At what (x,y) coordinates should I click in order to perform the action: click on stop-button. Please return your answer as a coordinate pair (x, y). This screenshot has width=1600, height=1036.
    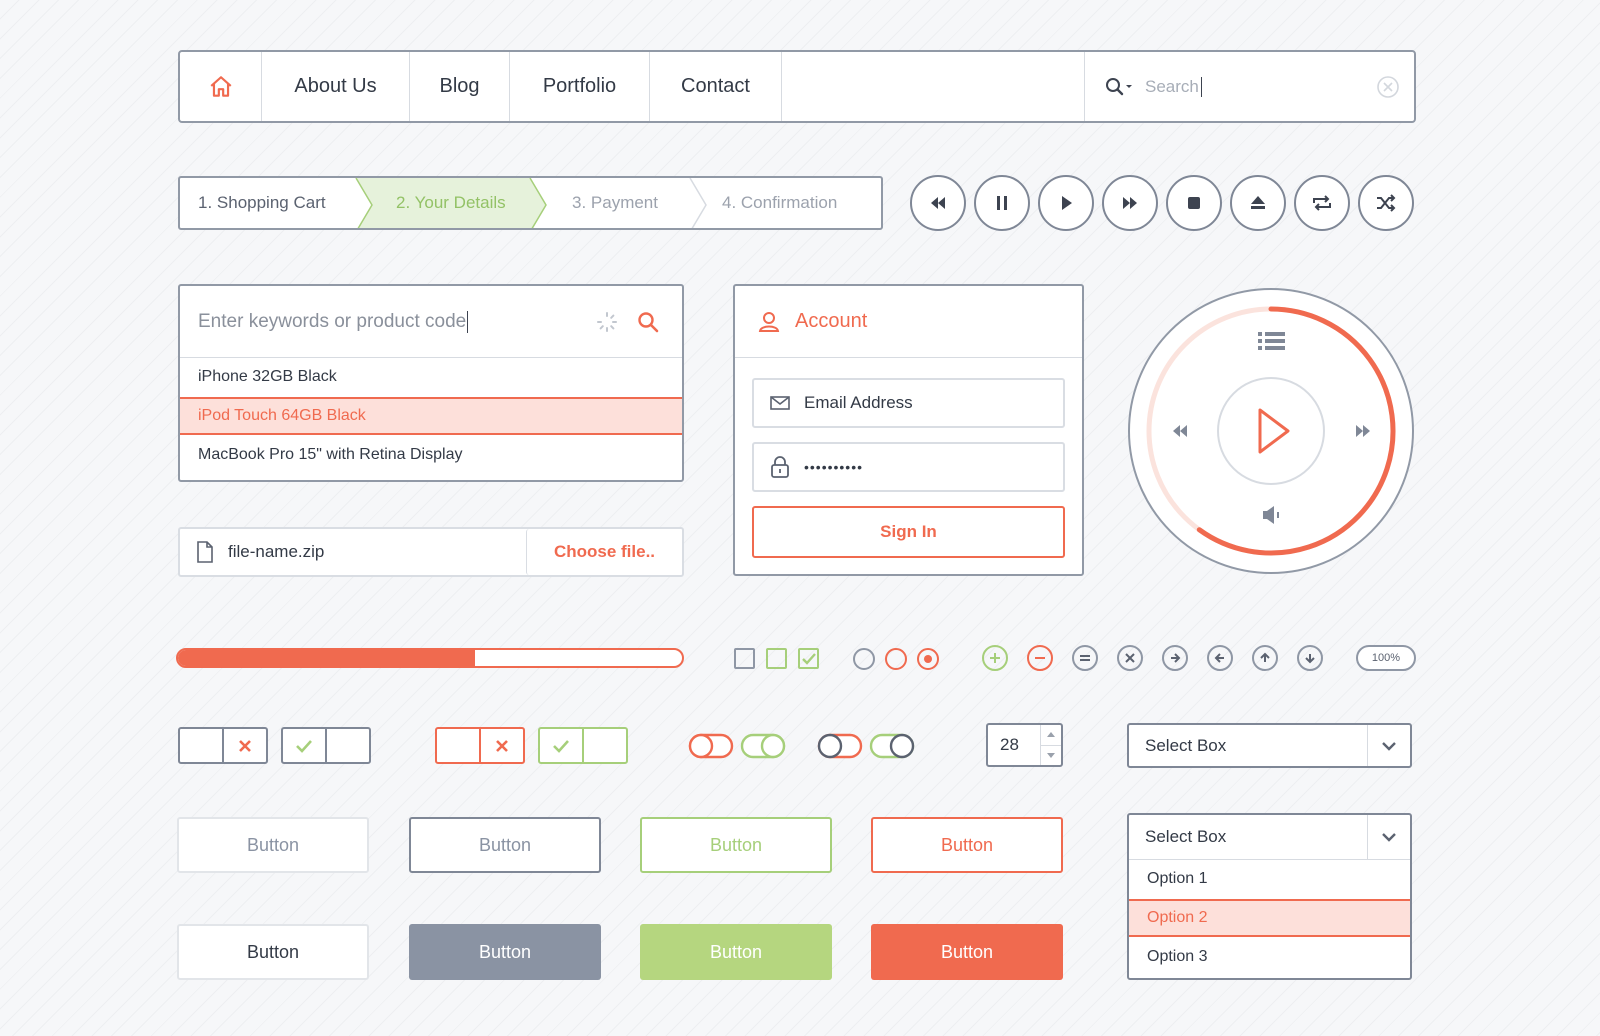
    Looking at the image, I should click on (1194, 203).